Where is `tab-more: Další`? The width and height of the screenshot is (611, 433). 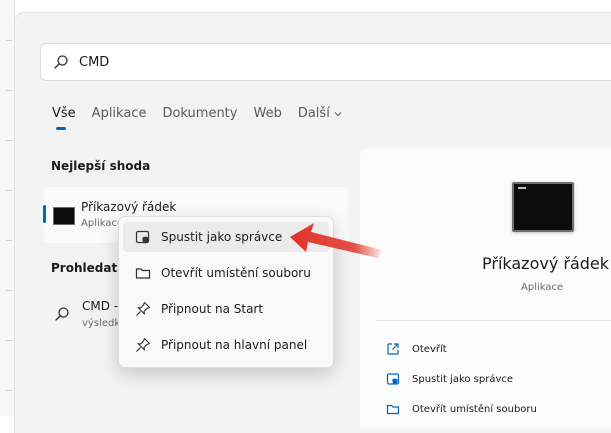
tab-more: Další is located at coordinates (320, 113).